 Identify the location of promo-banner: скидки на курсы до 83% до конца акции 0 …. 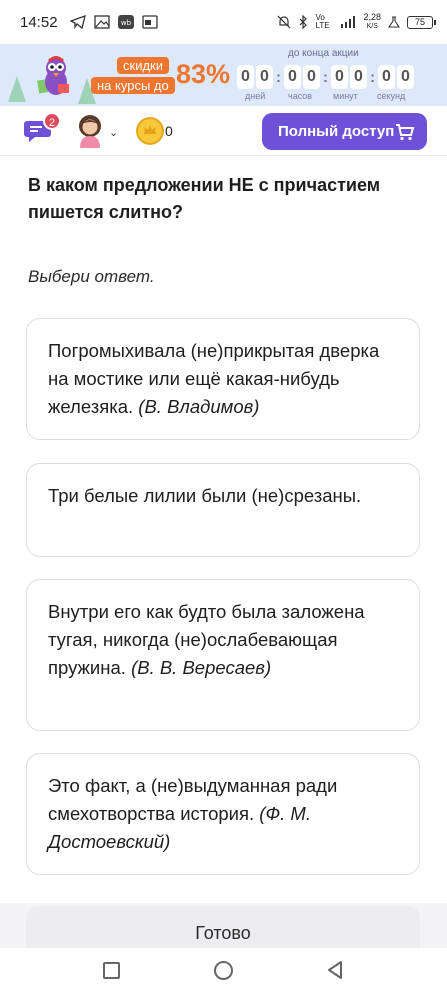
(223, 75).